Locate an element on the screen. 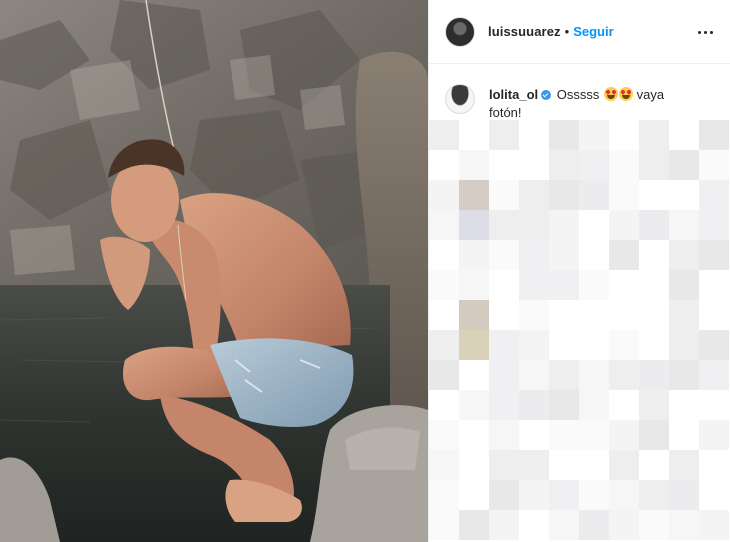 This screenshot has width=730, height=542. commenter-avatar is located at coordinates (460, 99).